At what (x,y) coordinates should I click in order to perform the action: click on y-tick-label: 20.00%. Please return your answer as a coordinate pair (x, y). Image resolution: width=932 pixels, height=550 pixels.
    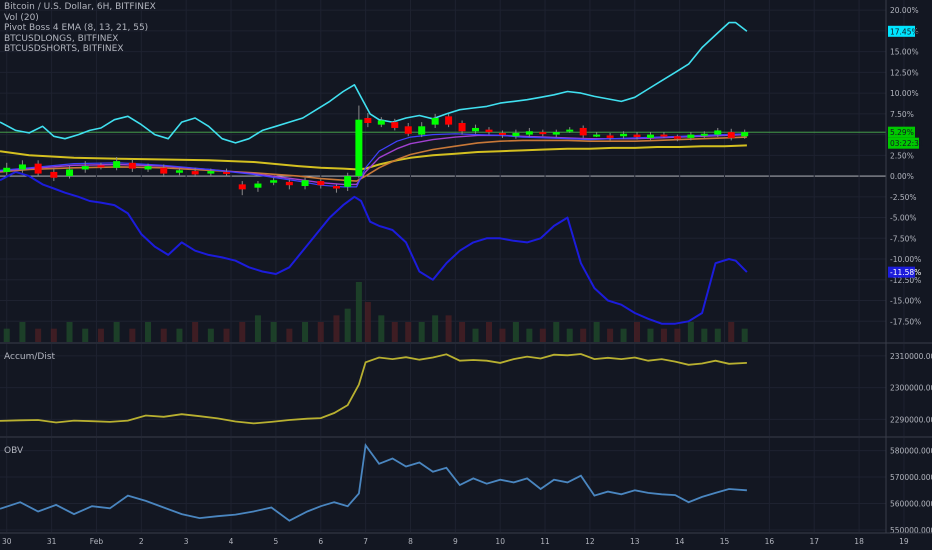
    Looking at the image, I should click on (904, 10).